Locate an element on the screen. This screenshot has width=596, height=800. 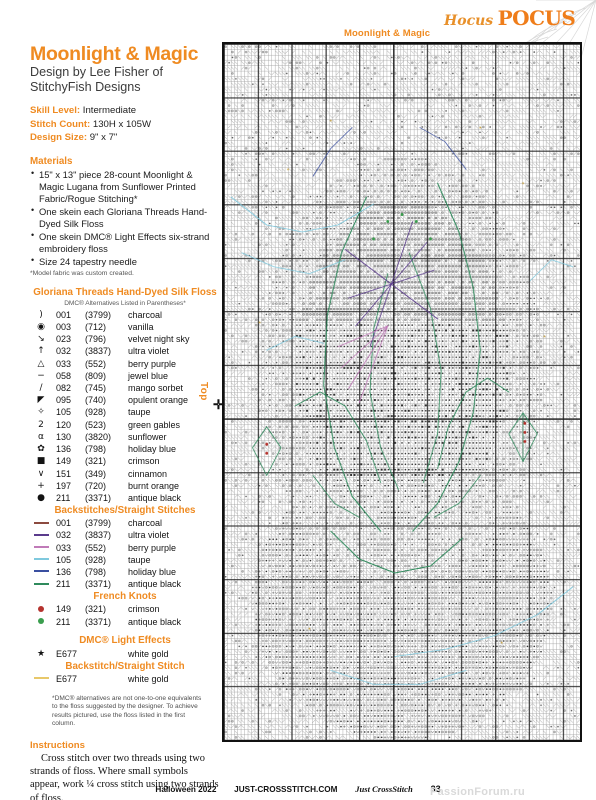
floss-dmc-alt: (809) is located at coordinates (96, 375).